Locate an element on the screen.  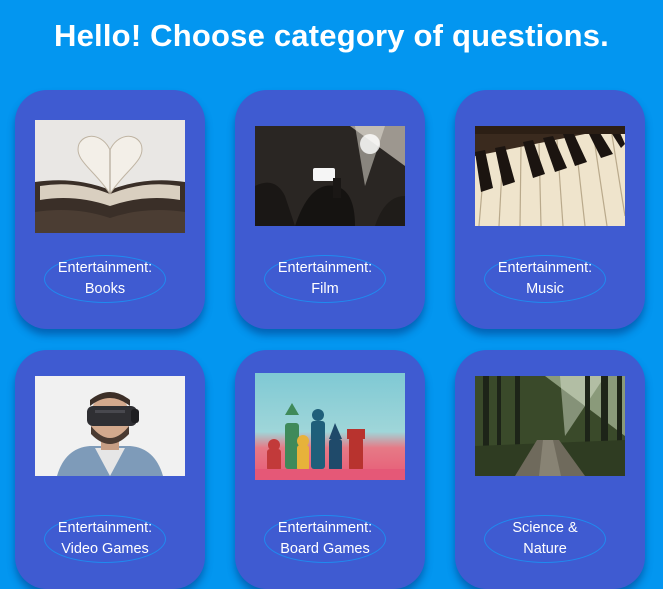
film-image is located at coordinates (330, 176).